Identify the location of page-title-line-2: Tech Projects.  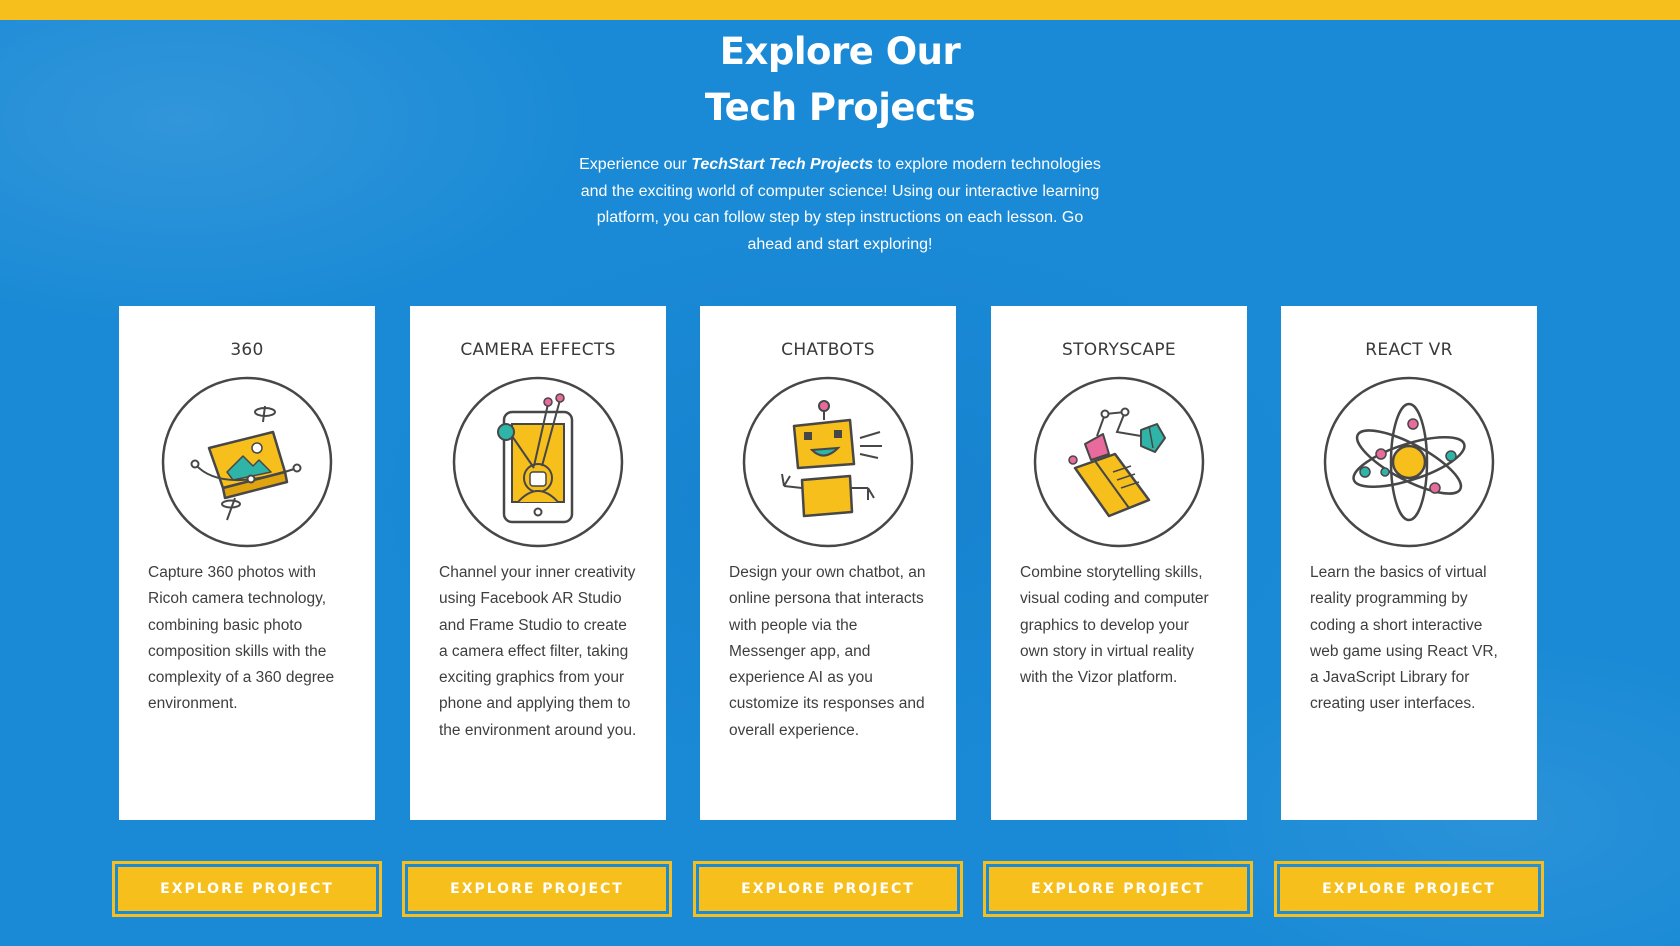
(840, 107).